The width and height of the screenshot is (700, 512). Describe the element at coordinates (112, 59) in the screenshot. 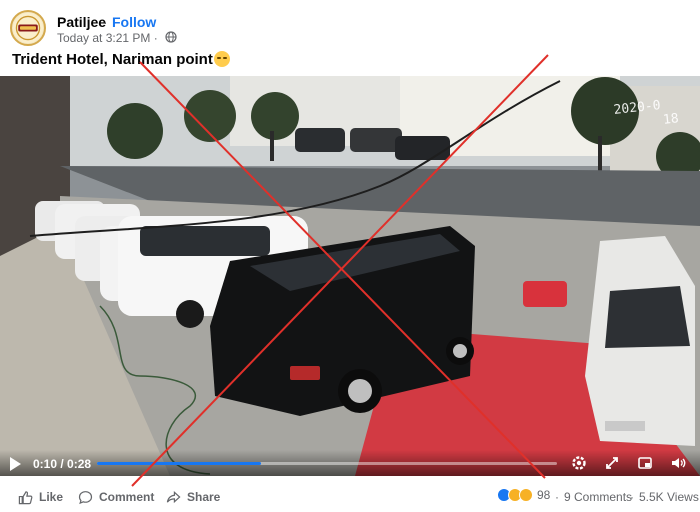

I see `caption-text: Trident Hotel, Nariman point` at that location.